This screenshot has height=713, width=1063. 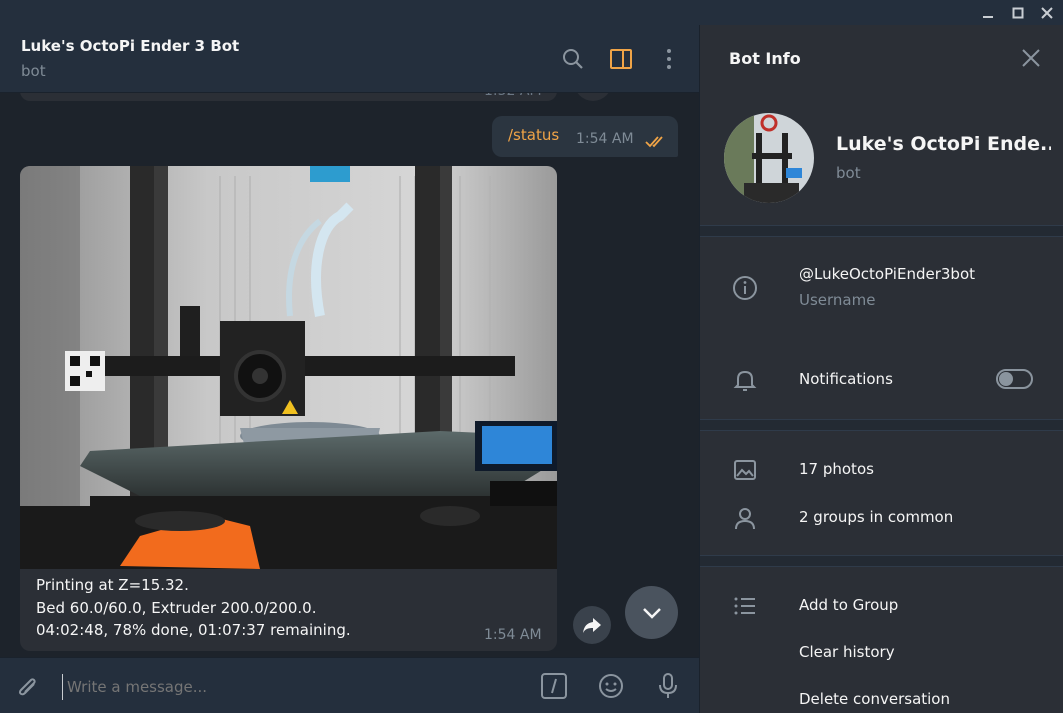 What do you see at coordinates (621, 59) in the screenshot?
I see `sidebar-icon` at bounding box center [621, 59].